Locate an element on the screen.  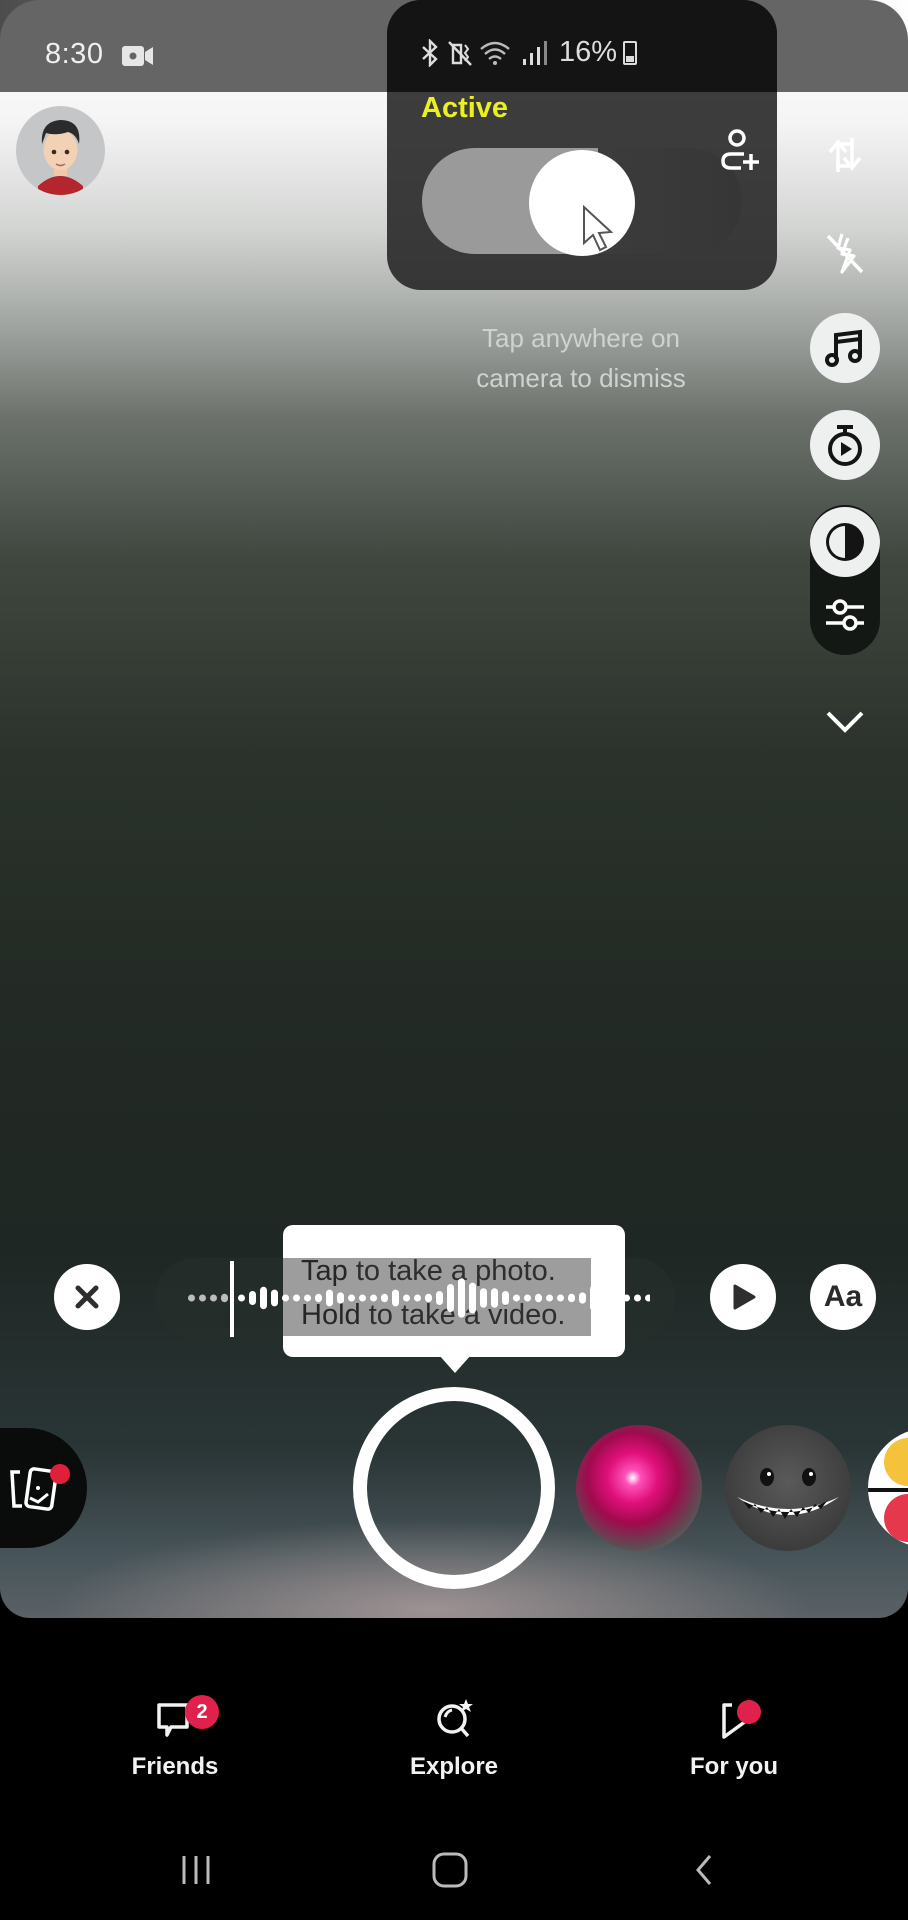
timer-icon is located at coordinates (845, 445).